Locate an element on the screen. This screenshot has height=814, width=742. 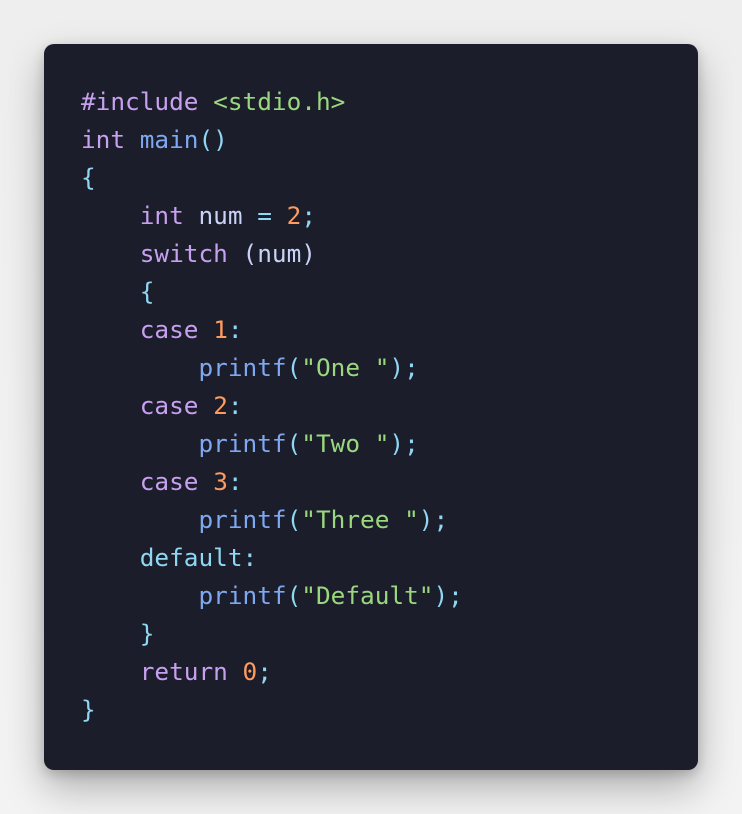
code-token-number: 1 is located at coordinates (220, 329).